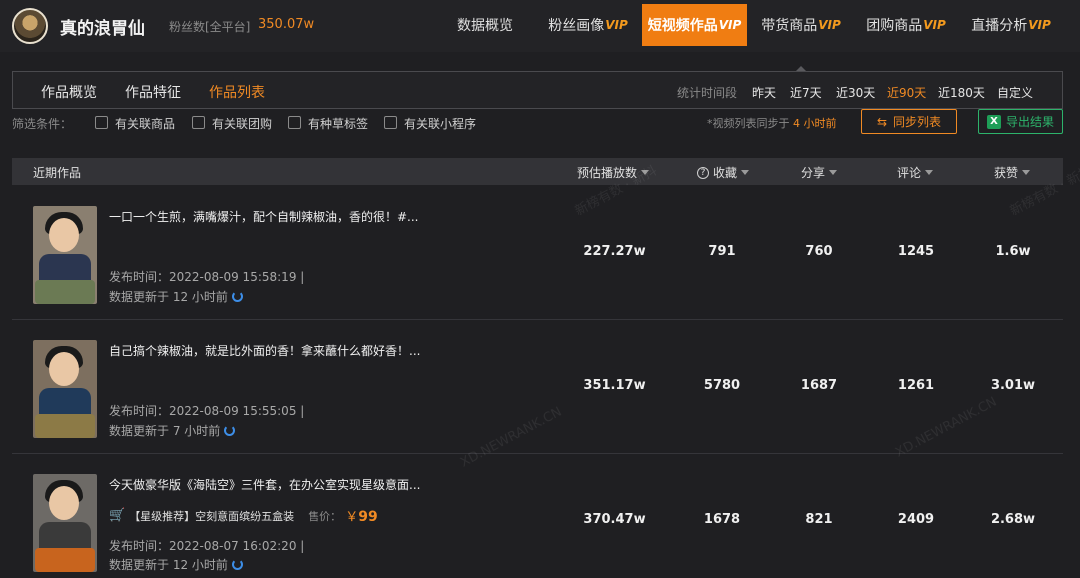  I want to click on avatar, so click(30, 26).